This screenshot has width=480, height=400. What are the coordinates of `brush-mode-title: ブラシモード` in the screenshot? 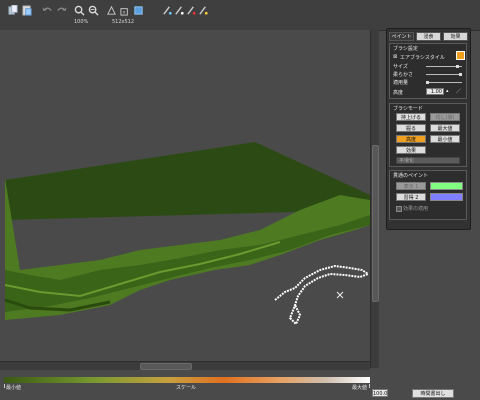 It's located at (408, 109).